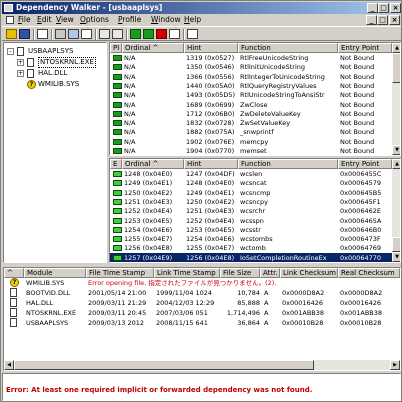  I want to click on tree-node: + HAL.DLL, so click(54, 73).